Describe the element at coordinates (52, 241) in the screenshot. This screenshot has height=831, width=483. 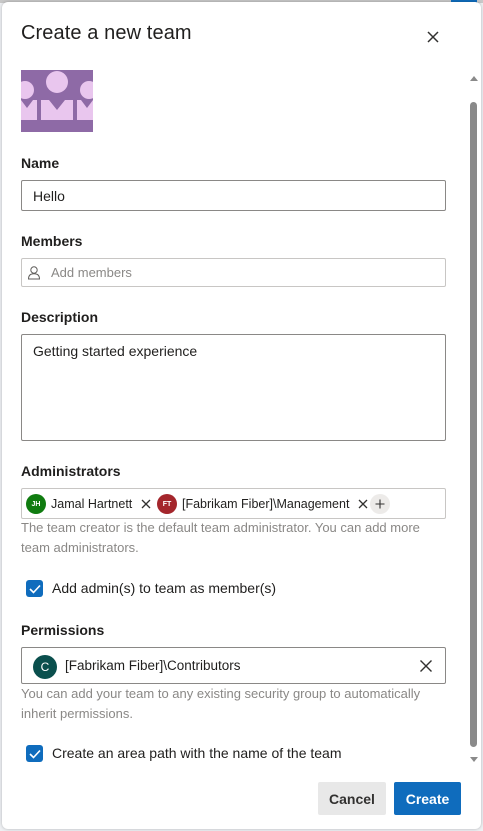
I see `members-label: Members` at that location.